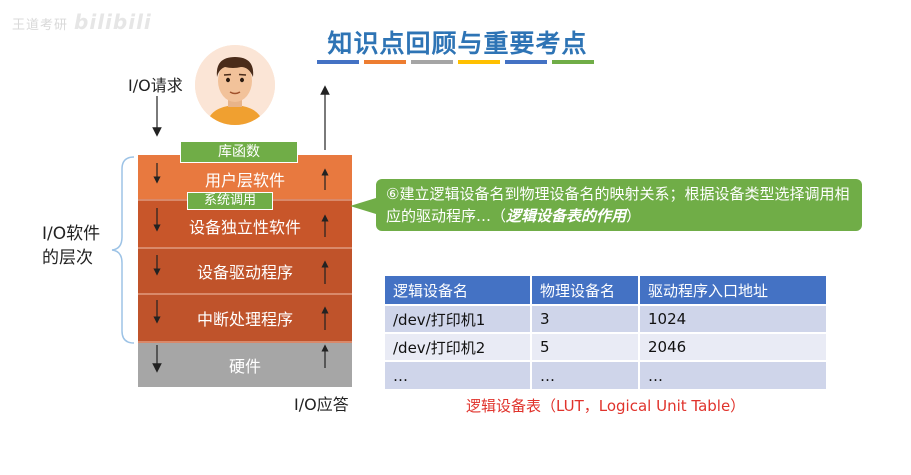  I want to click on table-row: /dev/打印机2 5 2046, so click(606, 346).